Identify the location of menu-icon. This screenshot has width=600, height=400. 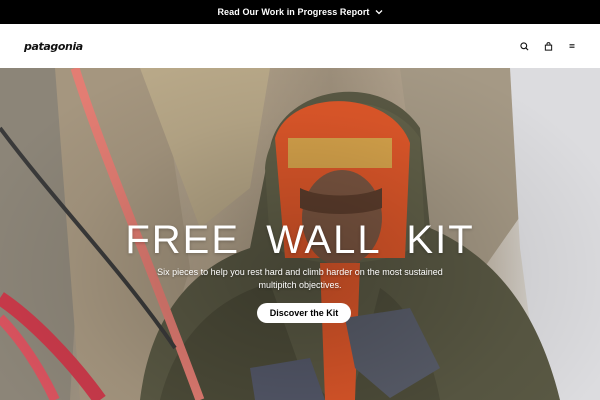
(572, 46).